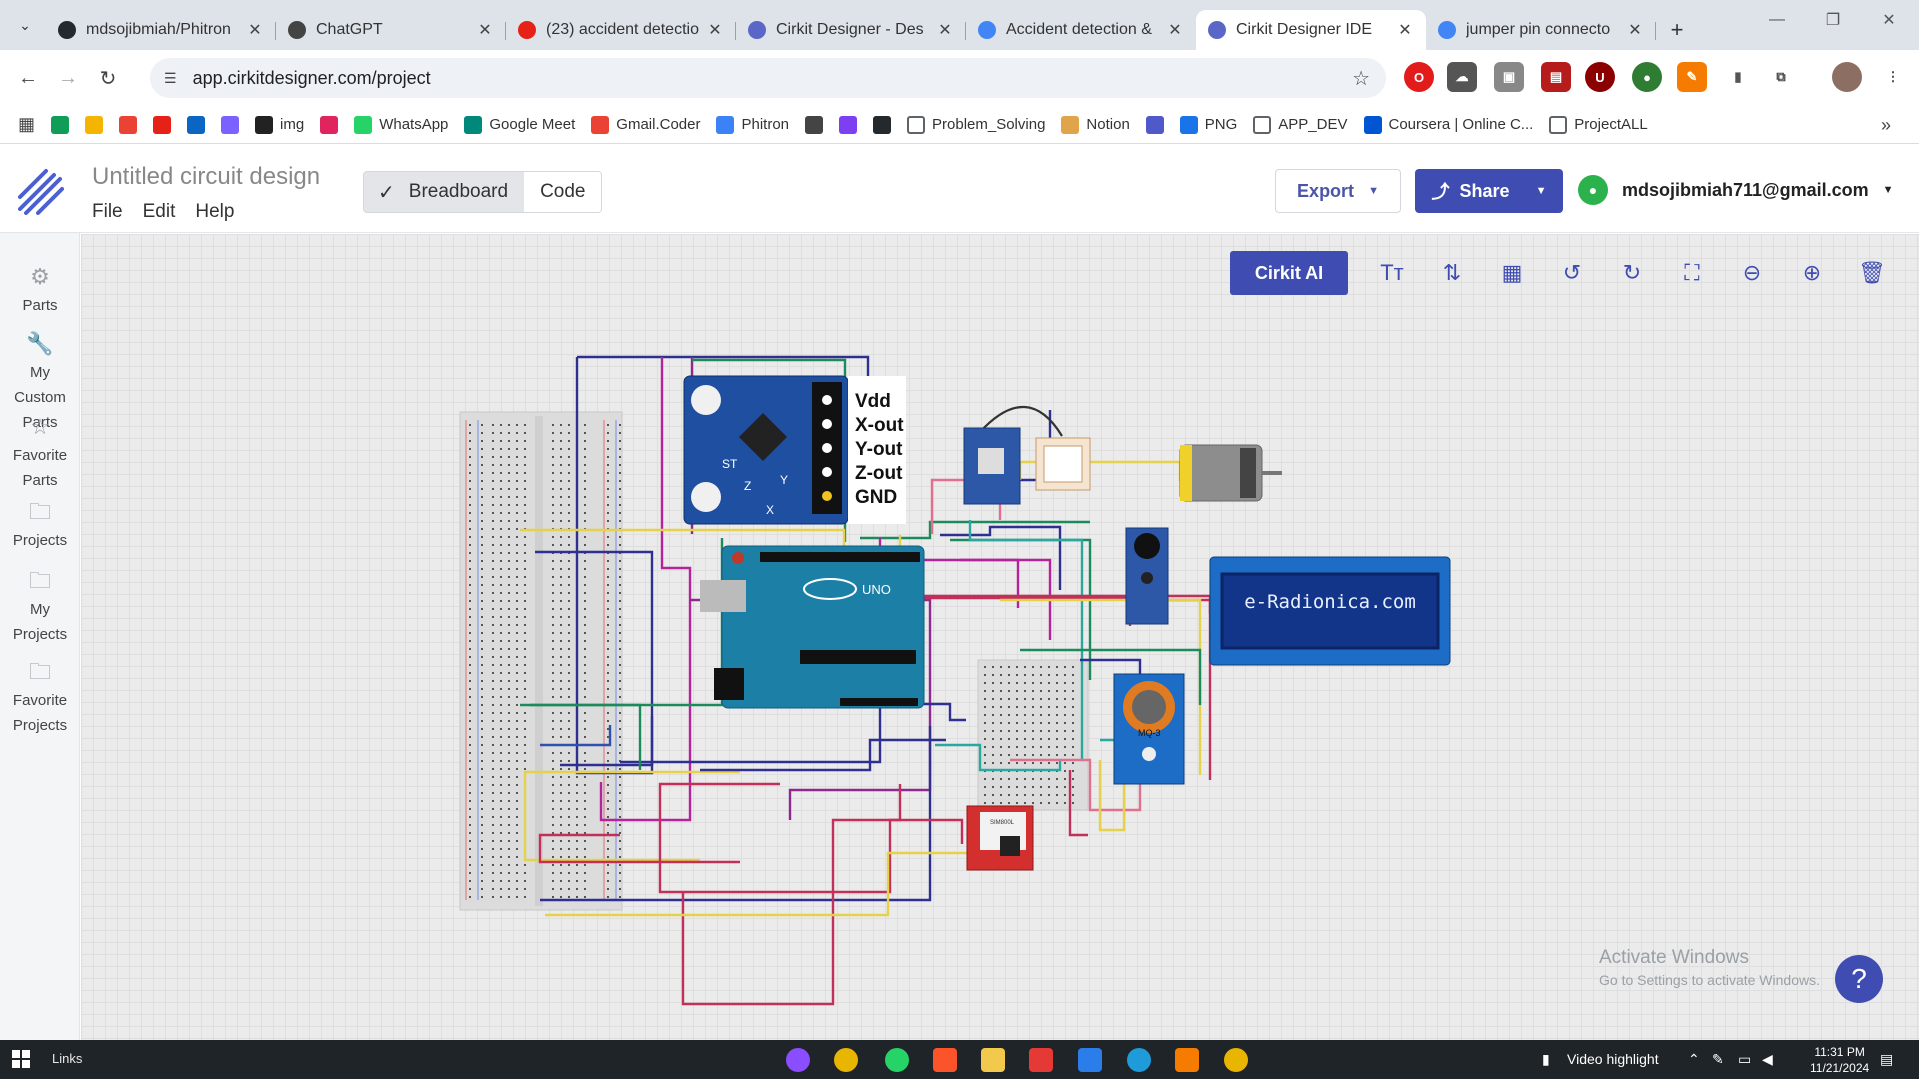 This screenshot has height=1079, width=1919. Describe the element at coordinates (1893, 77) in the screenshot. I see `browser-menu-icon: ⋮` at that location.